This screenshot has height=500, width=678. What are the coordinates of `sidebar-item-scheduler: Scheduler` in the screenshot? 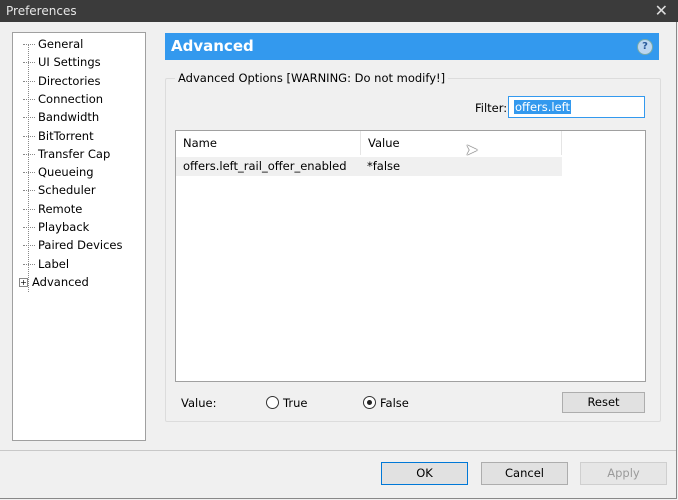 It's located at (59, 190).